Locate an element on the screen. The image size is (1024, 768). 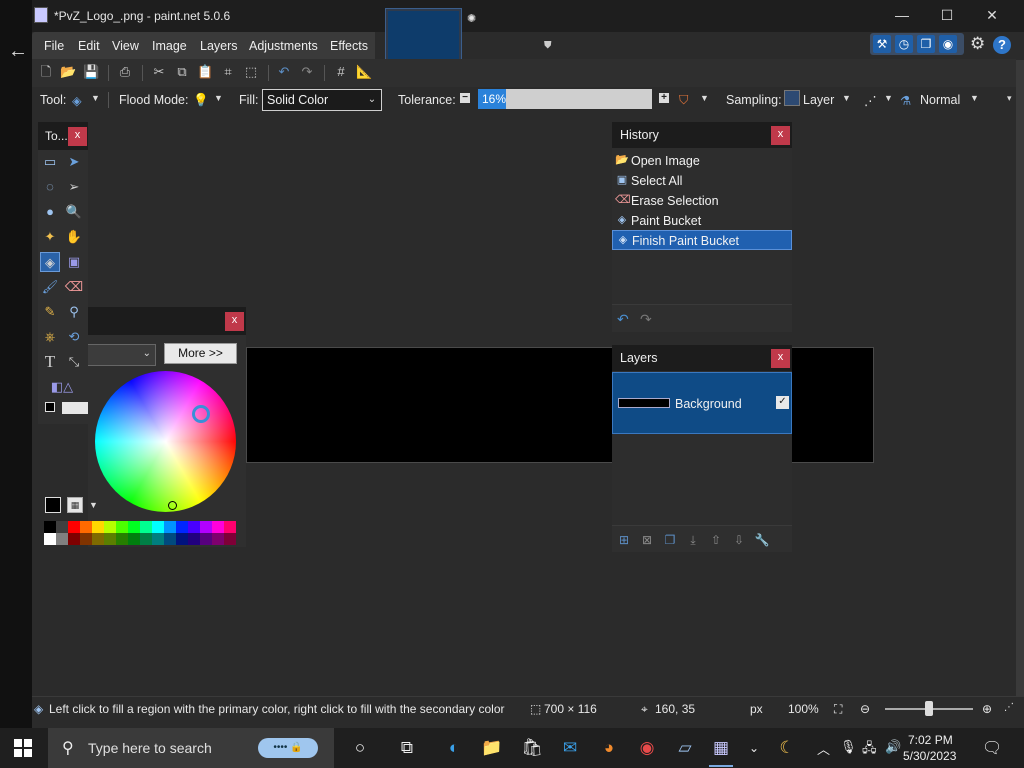
paintbrush-tool-icon: 🖌 is located at coordinates (50, 287).